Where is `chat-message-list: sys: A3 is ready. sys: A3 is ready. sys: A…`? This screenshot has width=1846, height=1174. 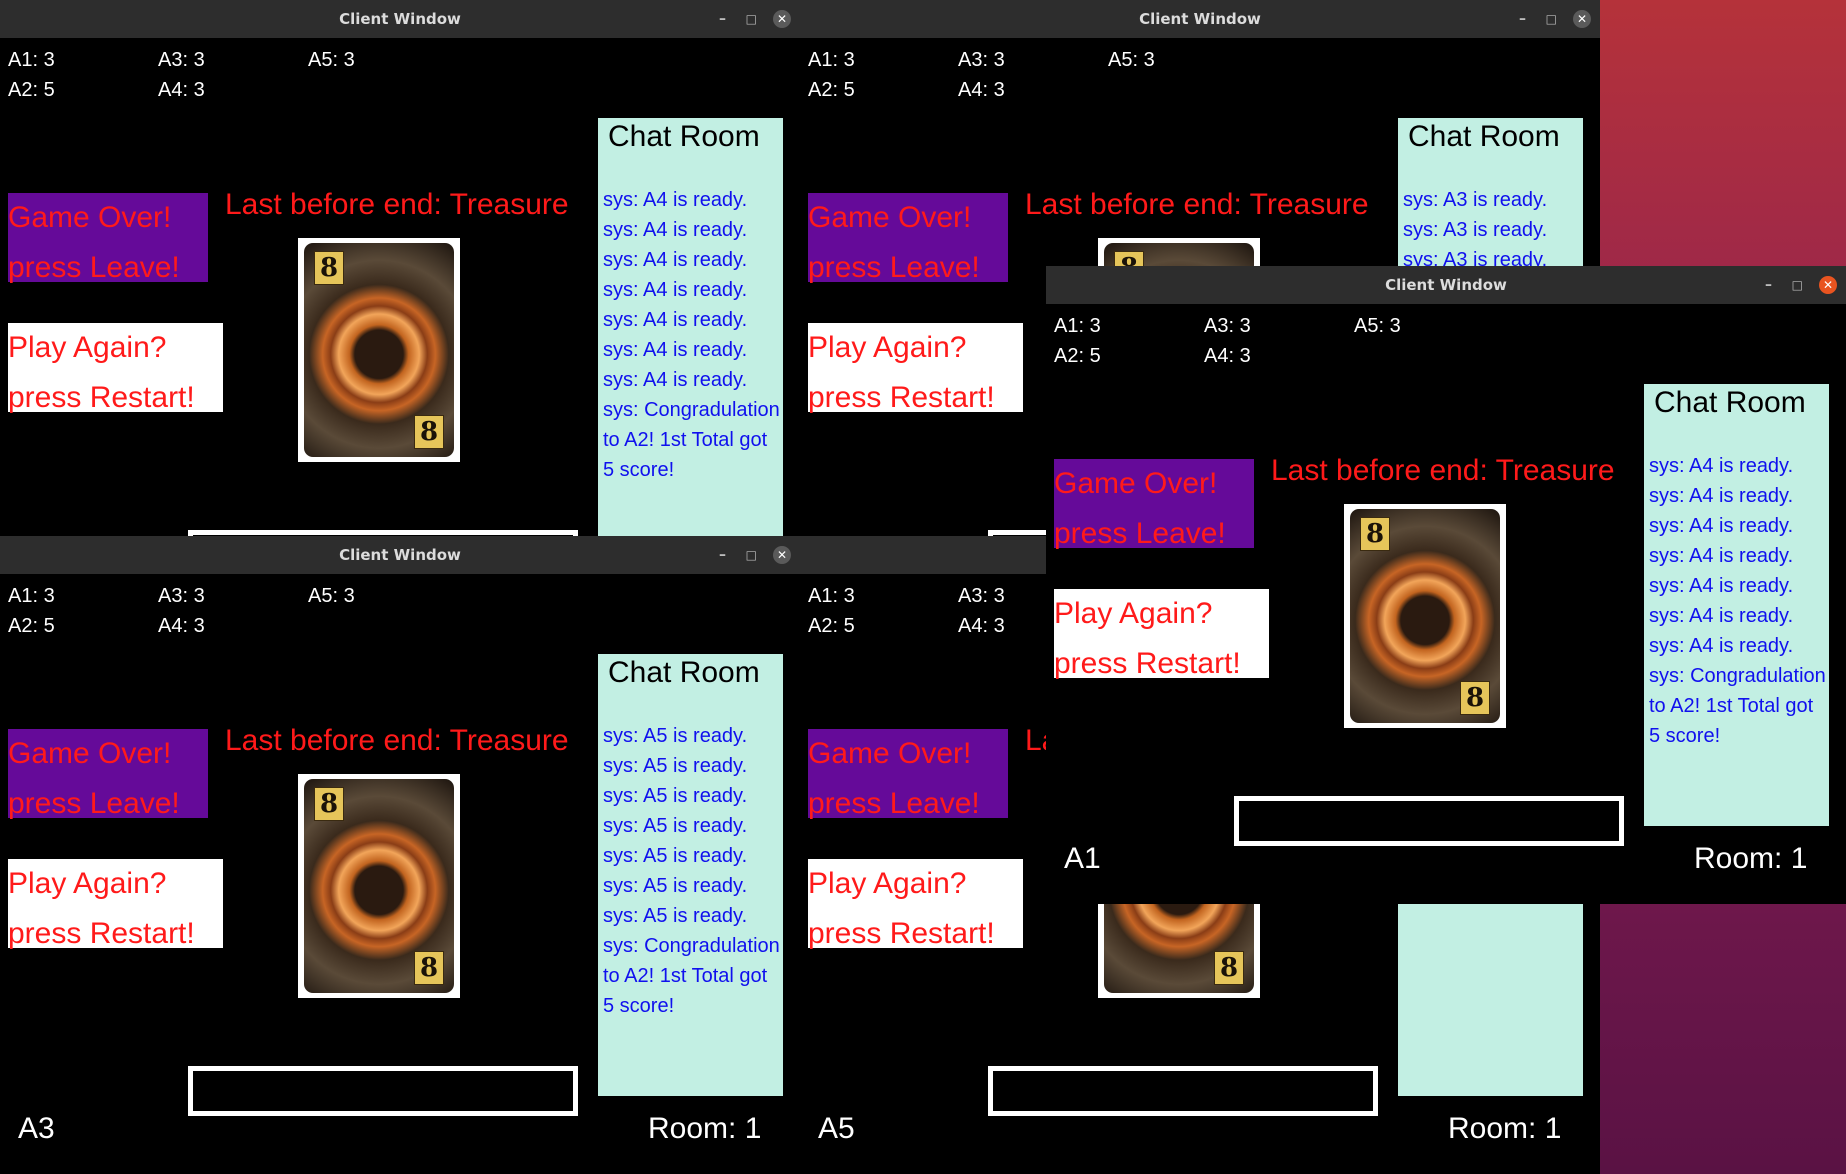
chat-message-list: sys: A3 is ready. sys: A3 is ready. sys: A… is located at coordinates (1493, 230).